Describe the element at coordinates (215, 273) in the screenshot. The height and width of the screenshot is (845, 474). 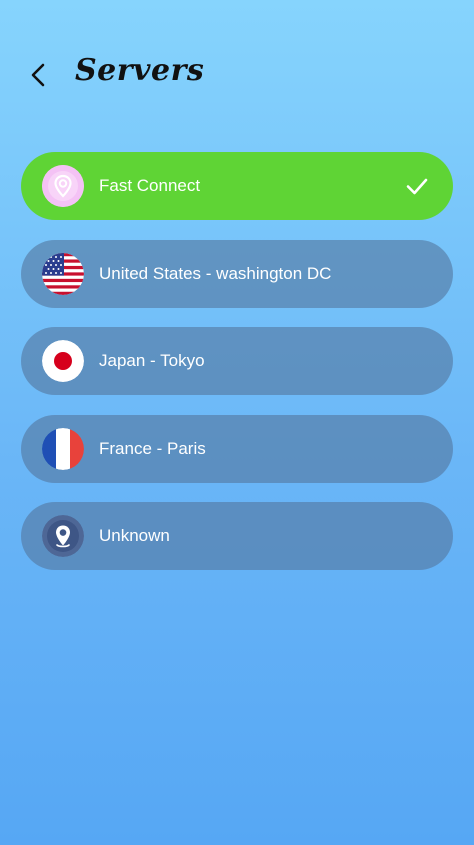
I see `server-label: United States - washington DC` at that location.